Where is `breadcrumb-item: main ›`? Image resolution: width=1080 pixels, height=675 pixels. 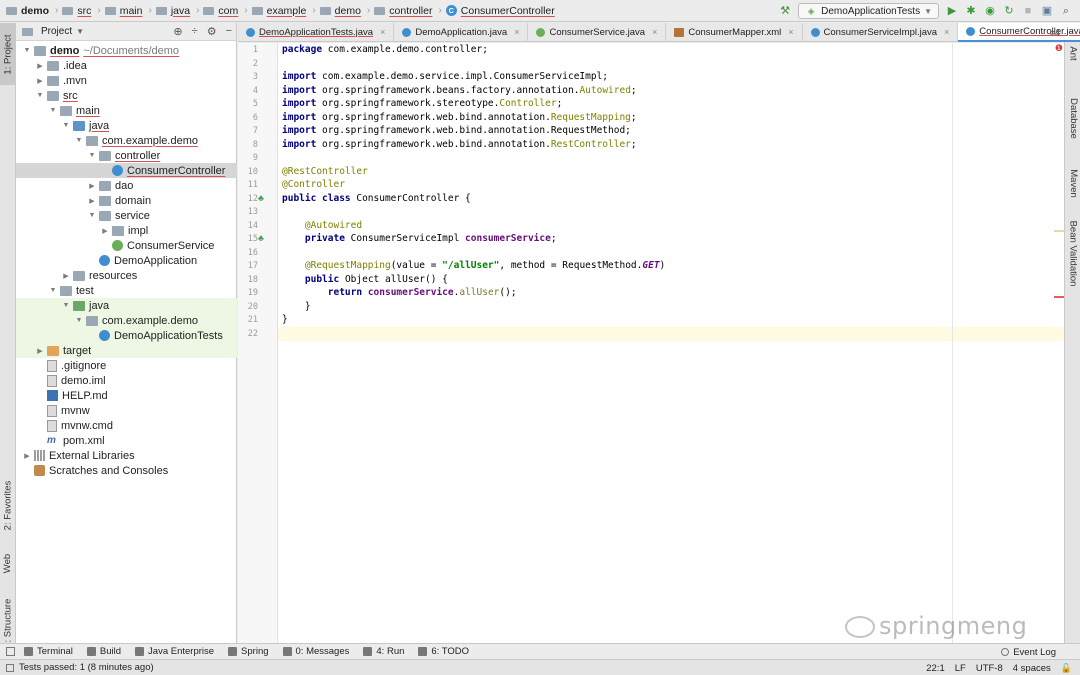
breadcrumb-item: main › is located at coordinates (130, 11).